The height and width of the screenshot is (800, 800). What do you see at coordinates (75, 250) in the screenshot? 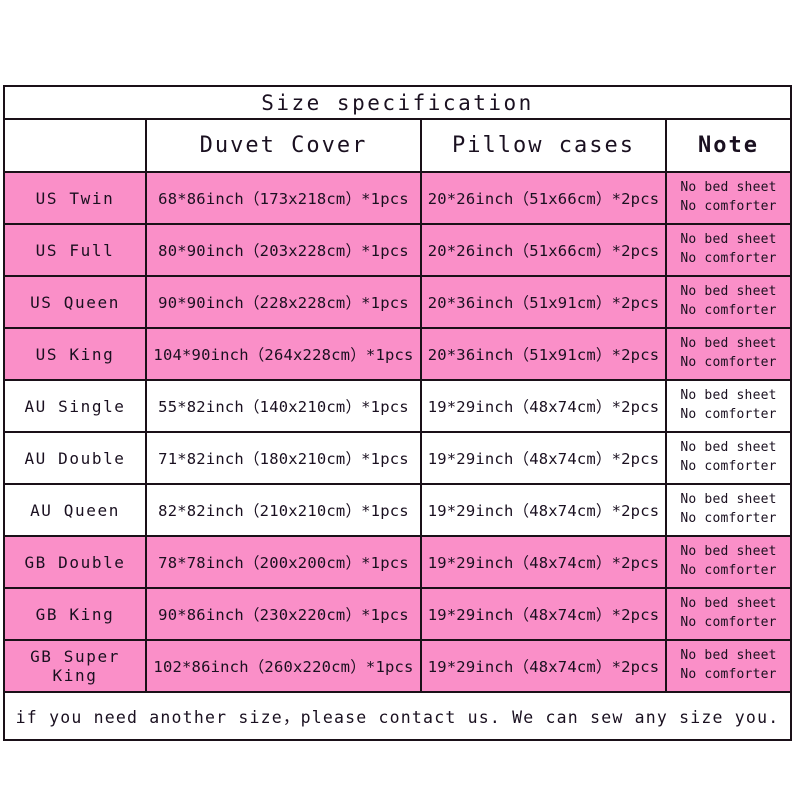
I see `row-size-label: US Full` at bounding box center [75, 250].